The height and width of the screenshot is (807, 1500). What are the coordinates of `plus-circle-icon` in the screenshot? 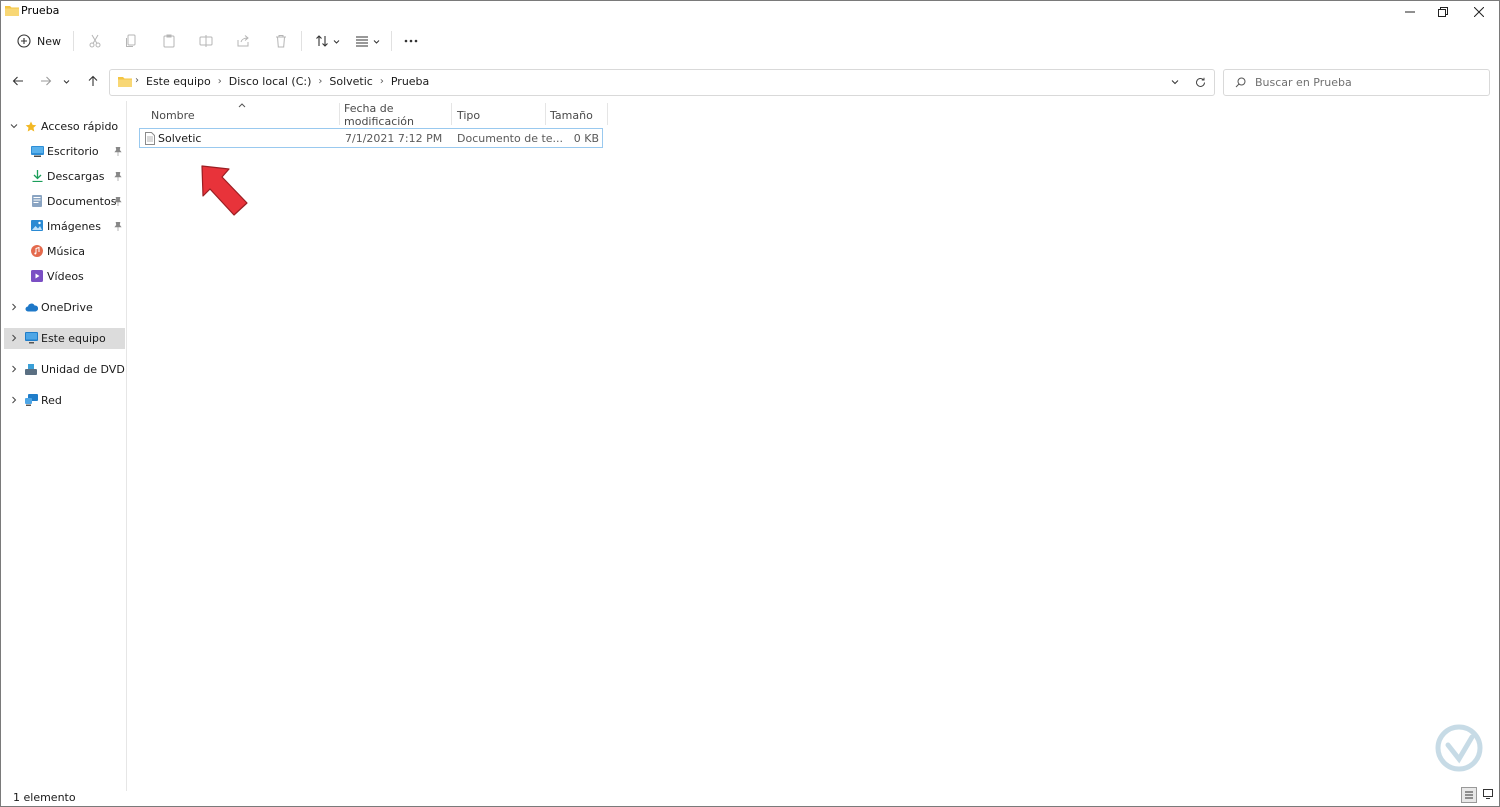 It's located at (24, 41).